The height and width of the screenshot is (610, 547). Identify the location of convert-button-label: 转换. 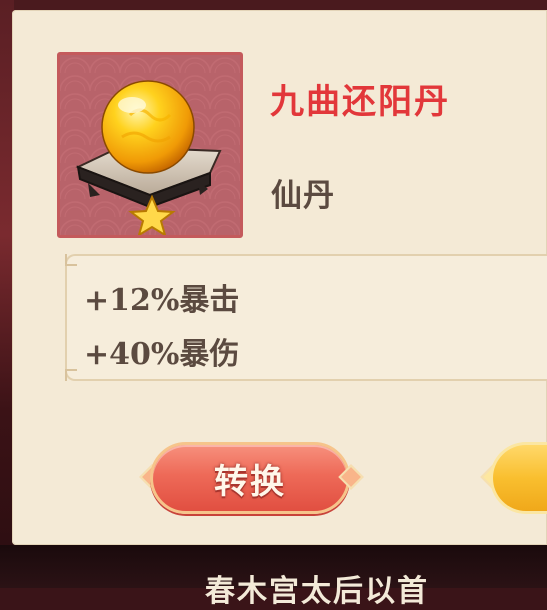
(250, 481).